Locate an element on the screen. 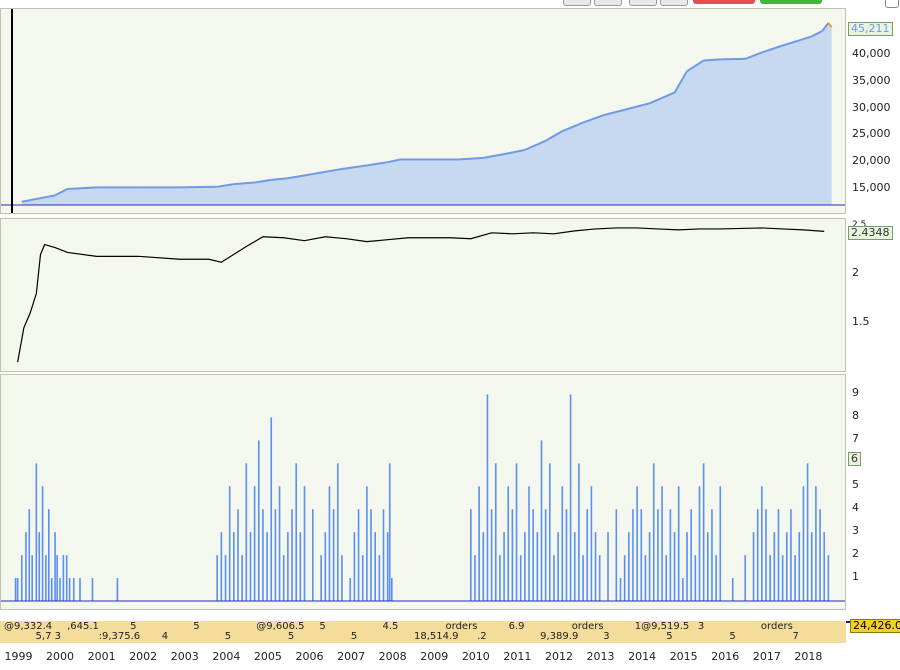 The image size is (900, 670). trade-marker: 6.9 is located at coordinates (517, 626).